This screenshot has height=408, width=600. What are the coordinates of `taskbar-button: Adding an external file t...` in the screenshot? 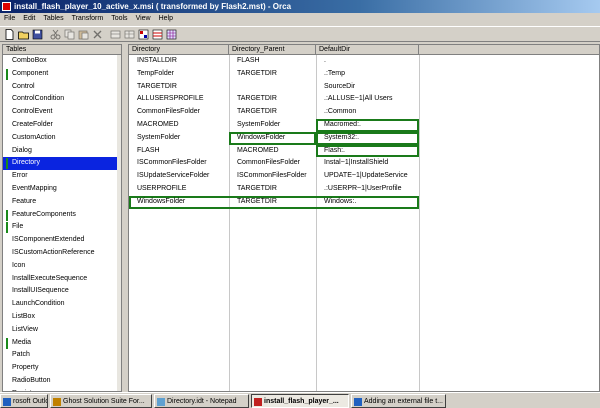 It's located at (398, 400).